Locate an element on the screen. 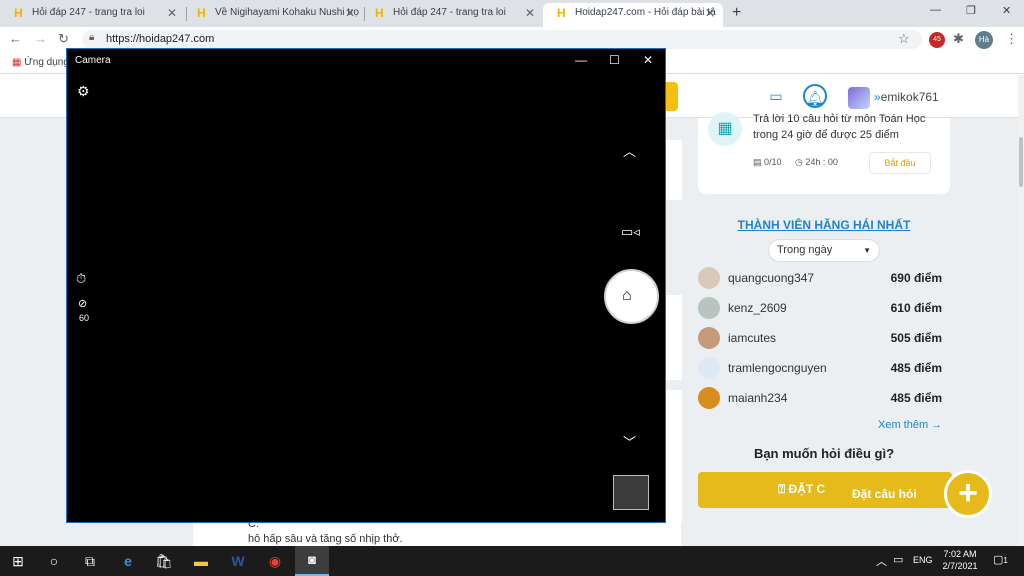 Image resolution: width=1024 pixels, height=576 pixels. camera-maximize-icon: ☐ is located at coordinates (614, 60).